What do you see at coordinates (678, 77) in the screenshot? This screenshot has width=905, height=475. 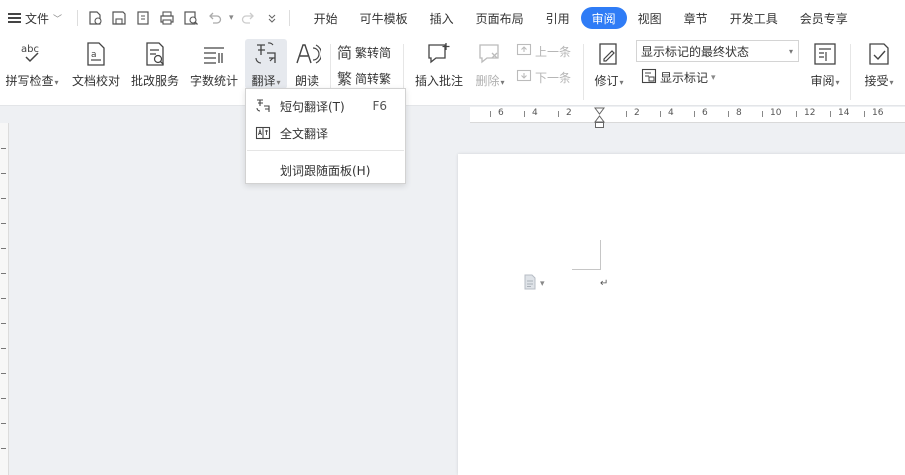 I see `show-markup-button: 显示标记 ▾` at bounding box center [678, 77].